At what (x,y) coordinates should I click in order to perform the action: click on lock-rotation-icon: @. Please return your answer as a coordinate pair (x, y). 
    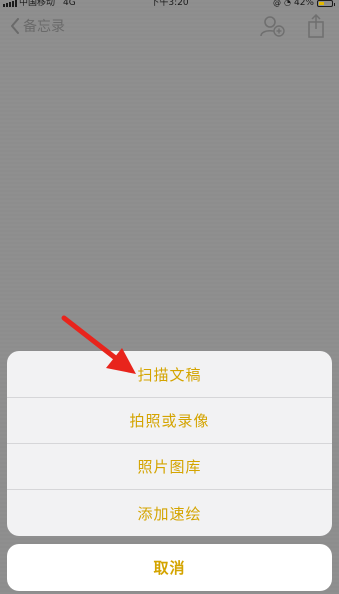
    Looking at the image, I should click on (277, 3).